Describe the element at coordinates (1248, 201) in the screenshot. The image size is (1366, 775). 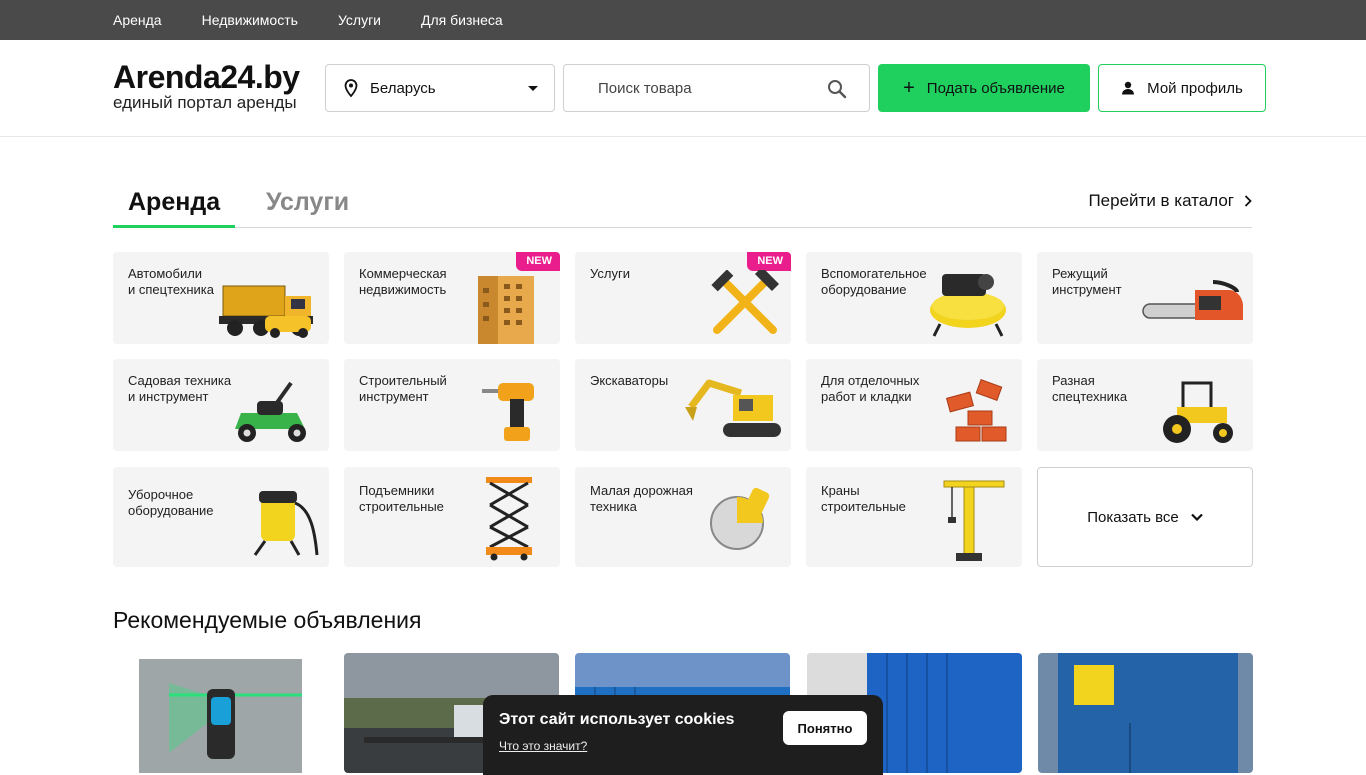
I see `chevron-right-icon` at that location.